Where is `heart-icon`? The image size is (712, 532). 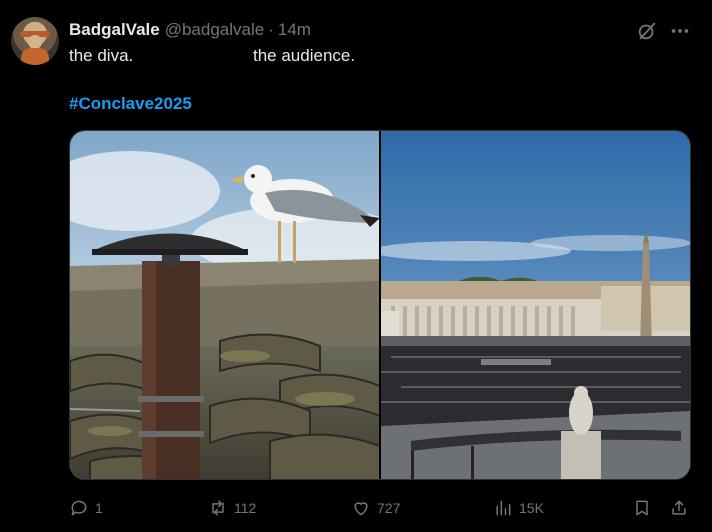
heart-icon is located at coordinates (361, 509).